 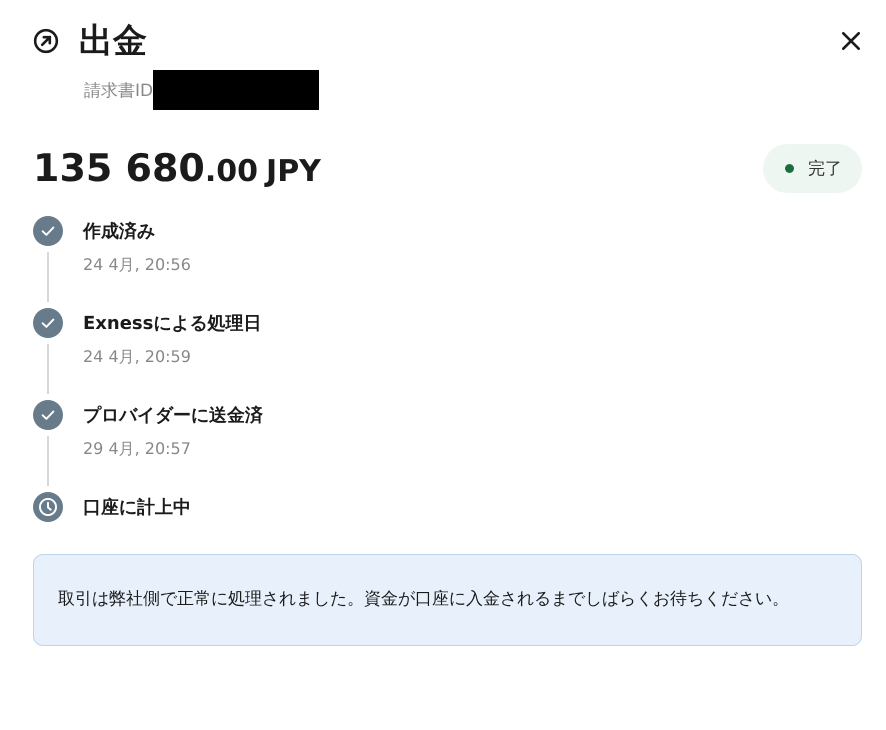 I want to click on arrow-circle-icon, so click(x=46, y=41).